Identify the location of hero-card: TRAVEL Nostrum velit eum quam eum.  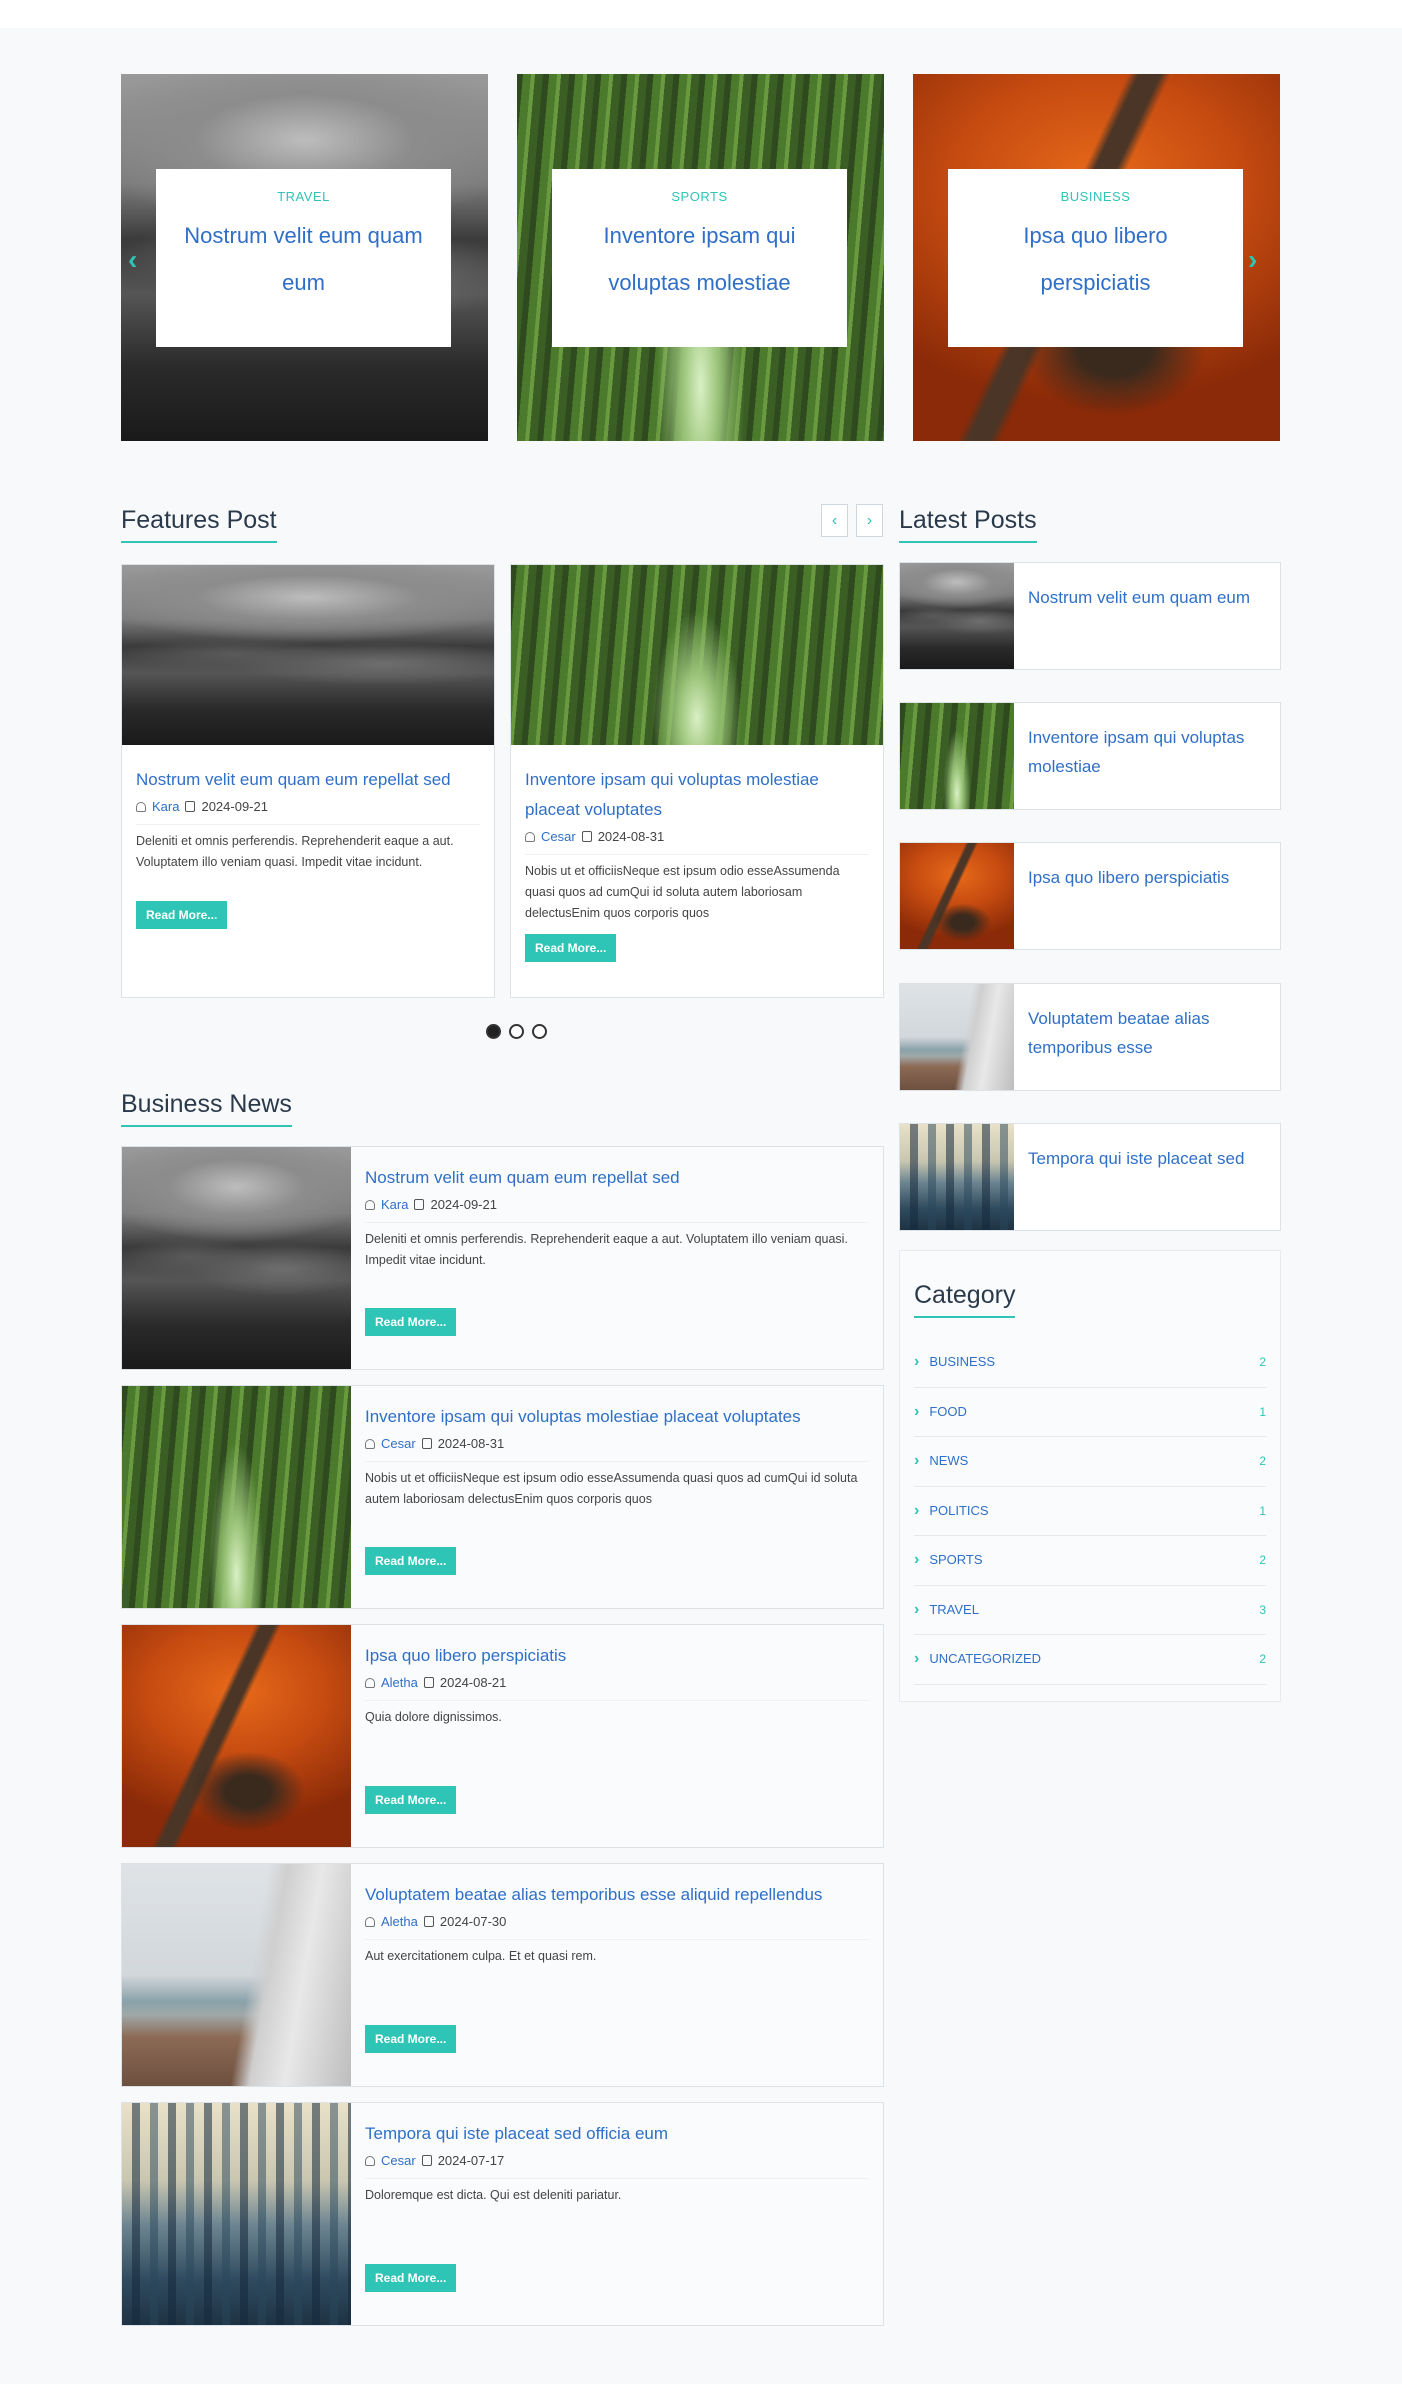
(303, 258).